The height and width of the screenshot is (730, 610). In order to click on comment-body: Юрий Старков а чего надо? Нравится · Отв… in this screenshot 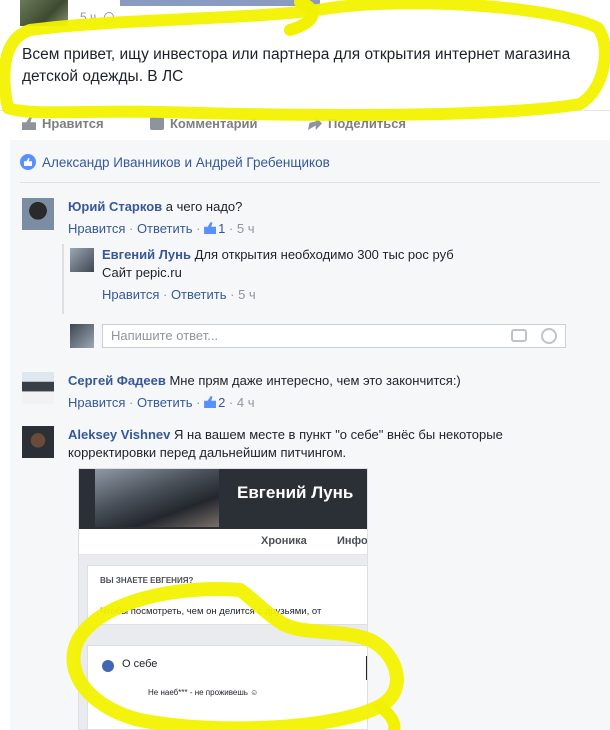, I will do `click(328, 218)`.